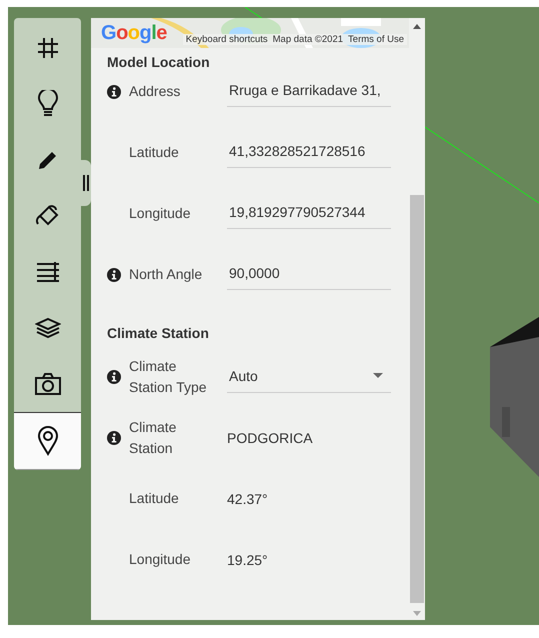  What do you see at coordinates (47, 216) in the screenshot?
I see `paint-bucket-icon` at bounding box center [47, 216].